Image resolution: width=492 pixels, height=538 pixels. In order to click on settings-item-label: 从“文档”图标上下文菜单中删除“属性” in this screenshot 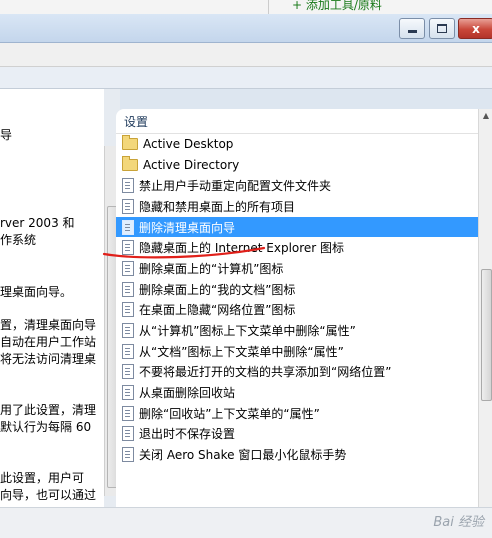, I will do `click(241, 351)`.